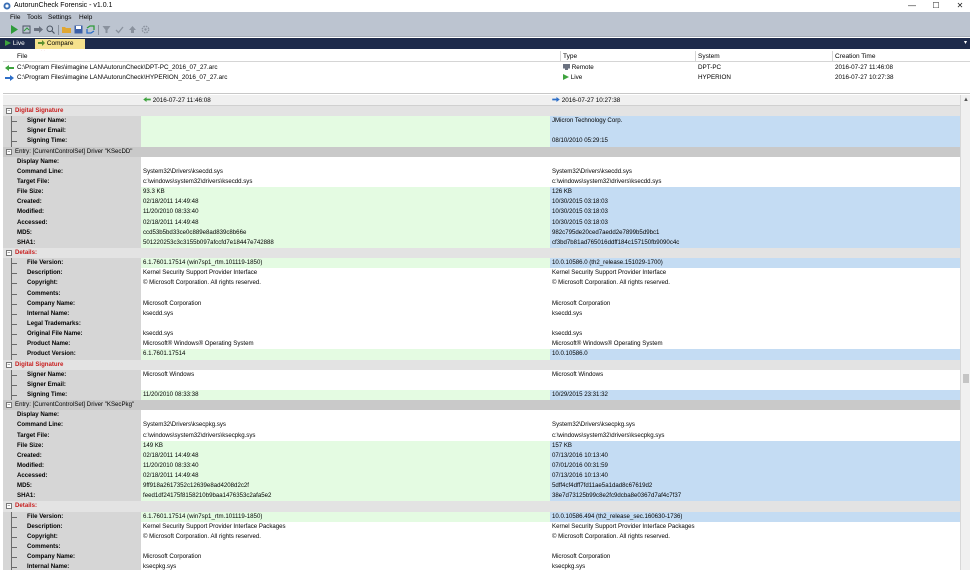 The height and width of the screenshot is (570, 970). I want to click on property-label: Copyright:, so click(42, 283).